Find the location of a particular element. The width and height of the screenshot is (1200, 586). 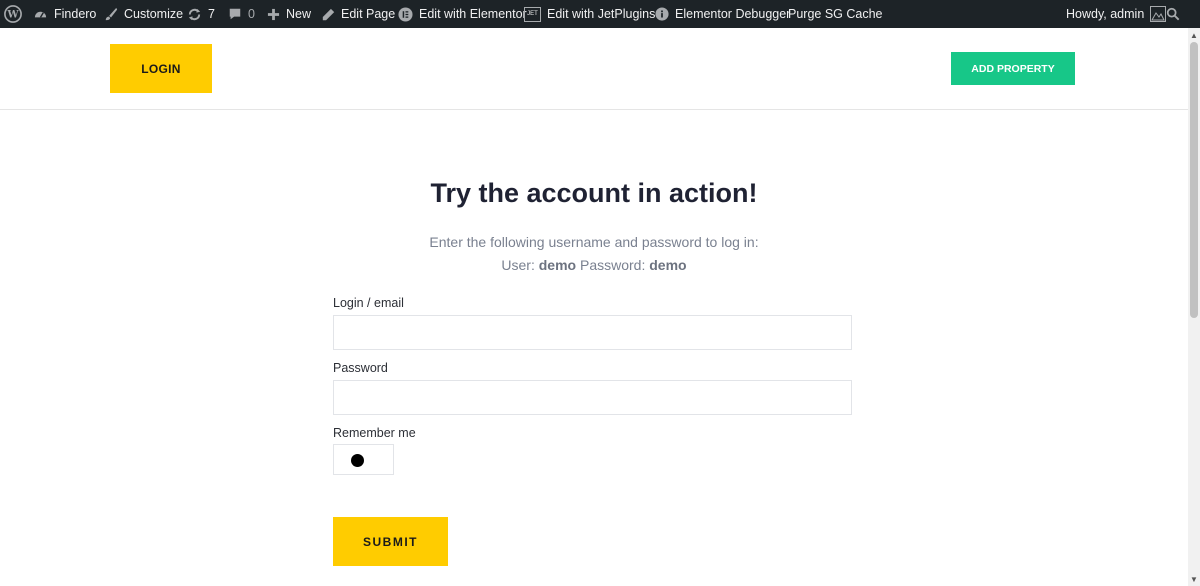

scroll-down-arrow-icon: ▼ is located at coordinates (1194, 579).